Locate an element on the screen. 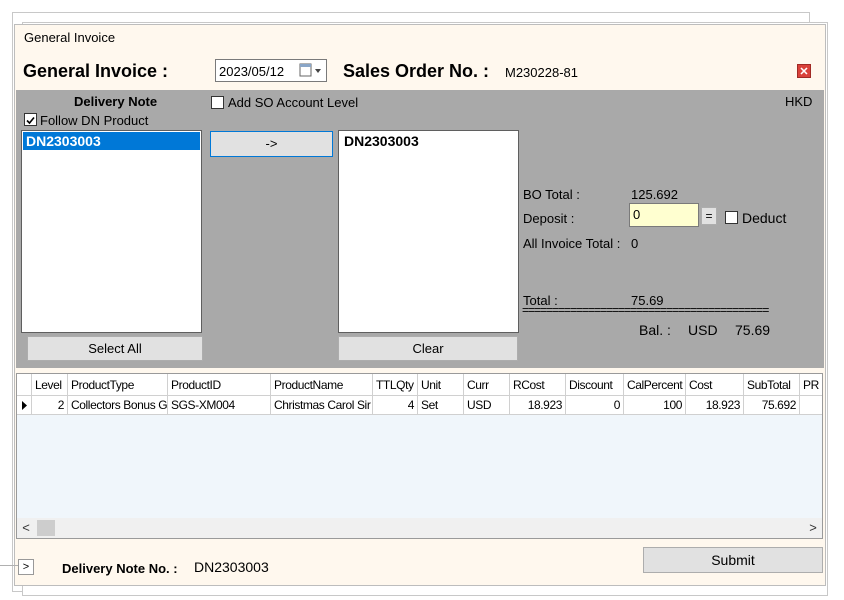  delivery-note-title: Delivery Note is located at coordinates (116, 101).